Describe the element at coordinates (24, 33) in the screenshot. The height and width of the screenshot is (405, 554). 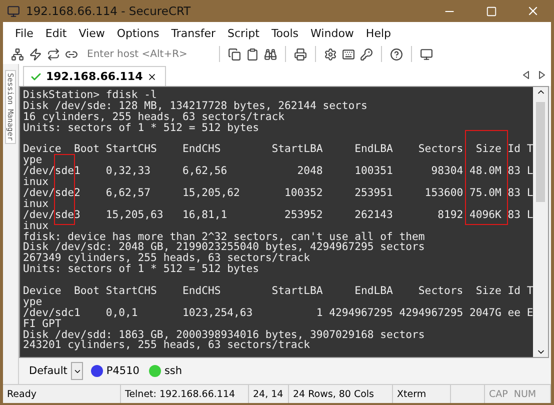
I see `menu-item: File` at that location.